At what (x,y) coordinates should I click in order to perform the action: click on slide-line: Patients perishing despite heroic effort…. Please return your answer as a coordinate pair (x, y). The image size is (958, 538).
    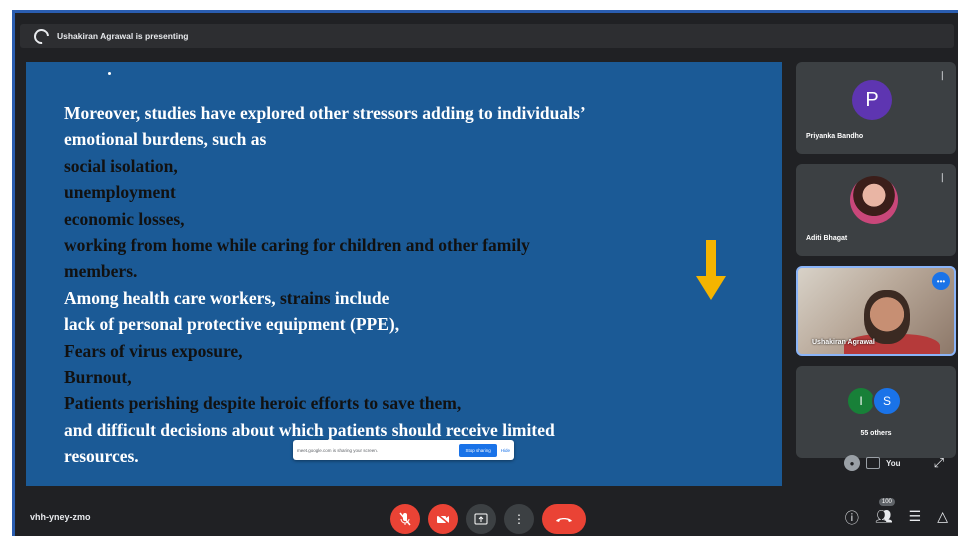
    Looking at the image, I should click on (404, 403).